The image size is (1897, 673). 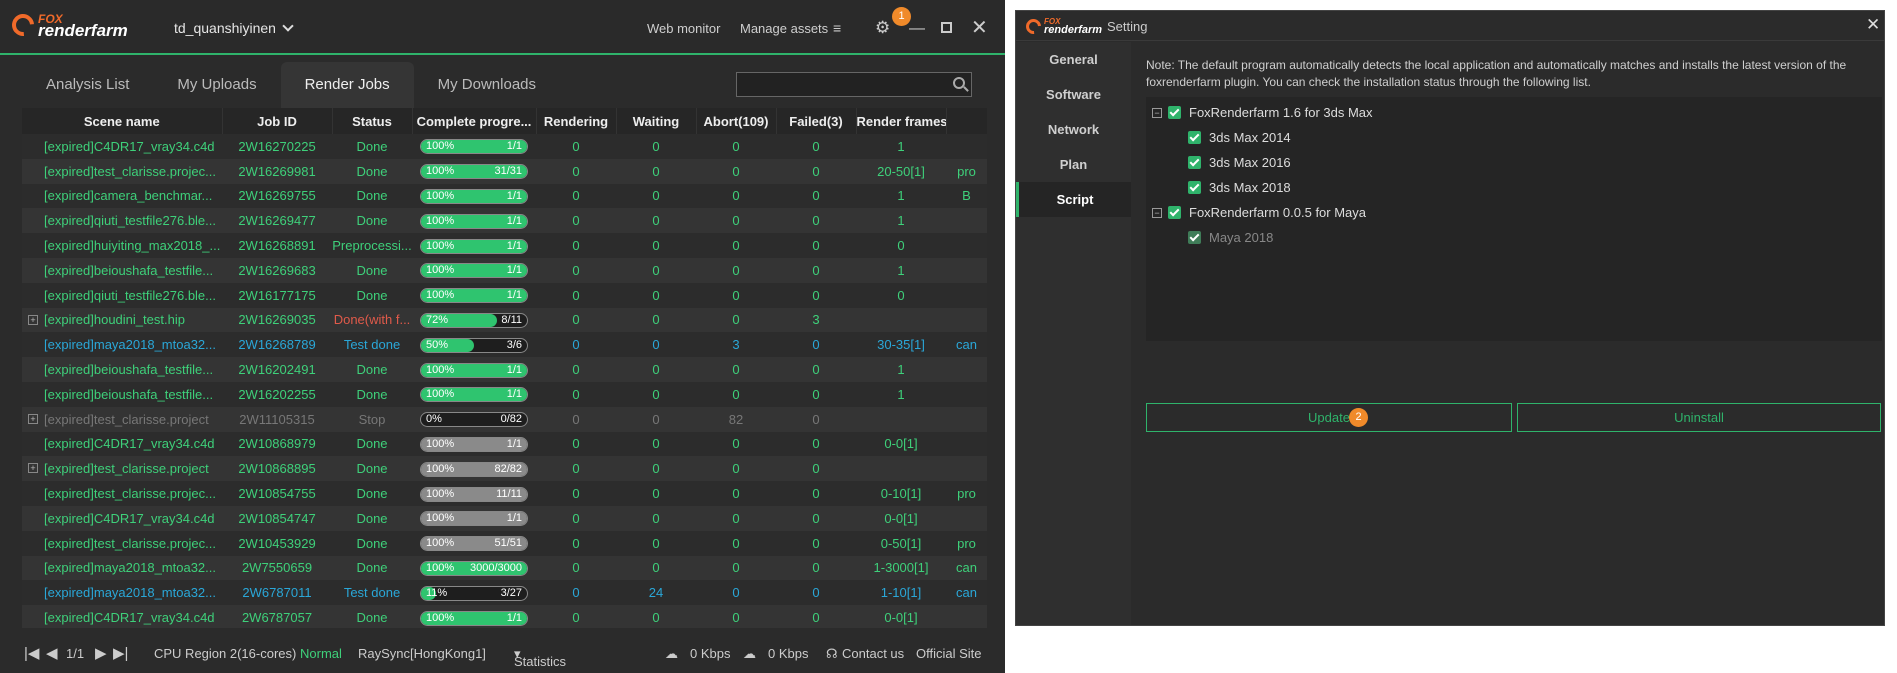 What do you see at coordinates (347, 85) in the screenshot?
I see `tab-render-jobs: Render Jobs` at bounding box center [347, 85].